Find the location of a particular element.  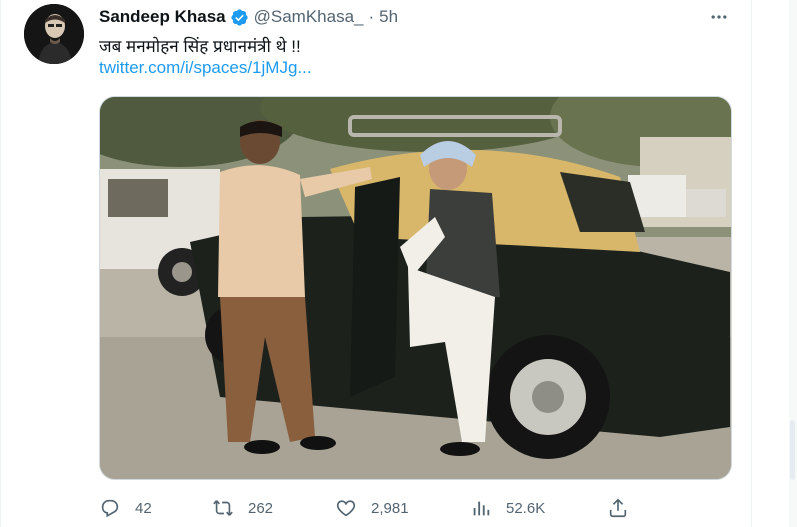

tweet-actions: 42 262 2,981 52.6K is located at coordinates (369, 508).